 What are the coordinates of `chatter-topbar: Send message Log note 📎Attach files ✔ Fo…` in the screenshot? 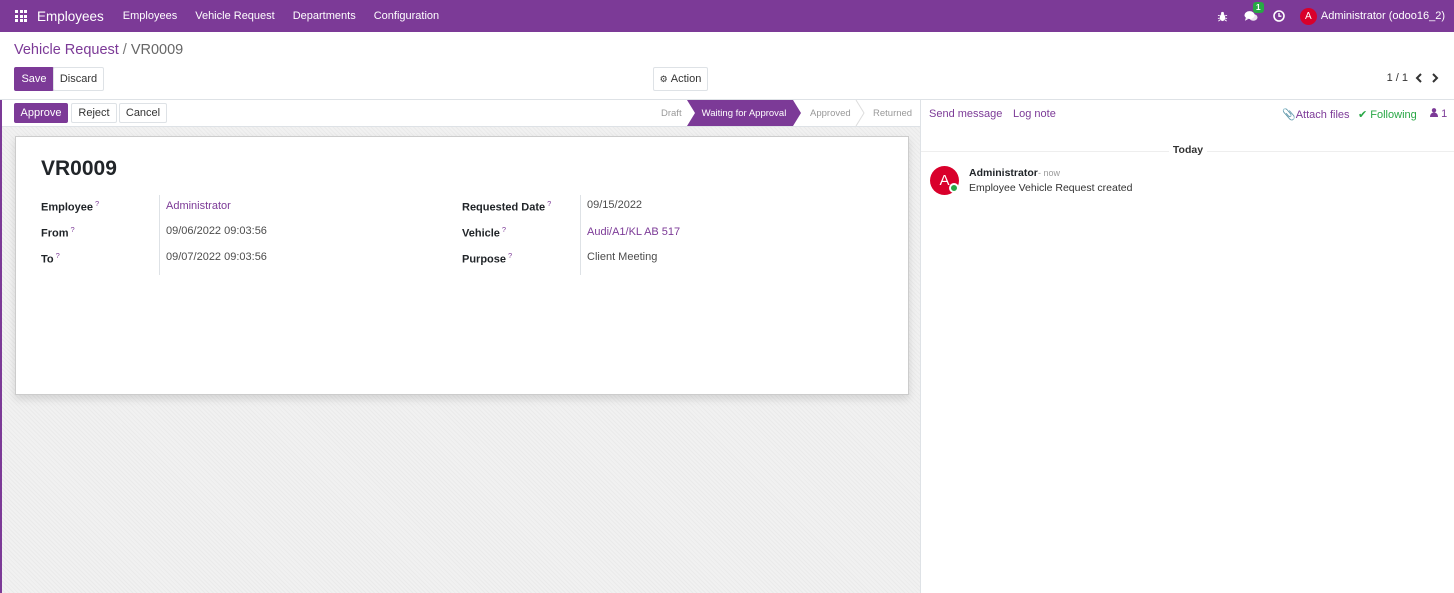 It's located at (1187, 113).